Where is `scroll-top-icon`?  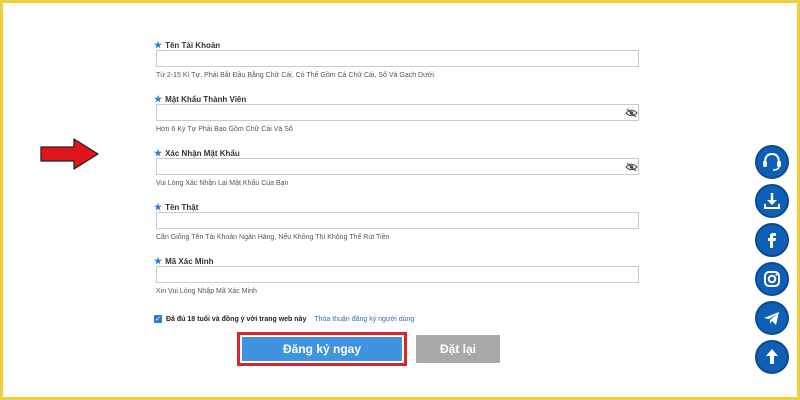 scroll-top-icon is located at coordinates (772, 357).